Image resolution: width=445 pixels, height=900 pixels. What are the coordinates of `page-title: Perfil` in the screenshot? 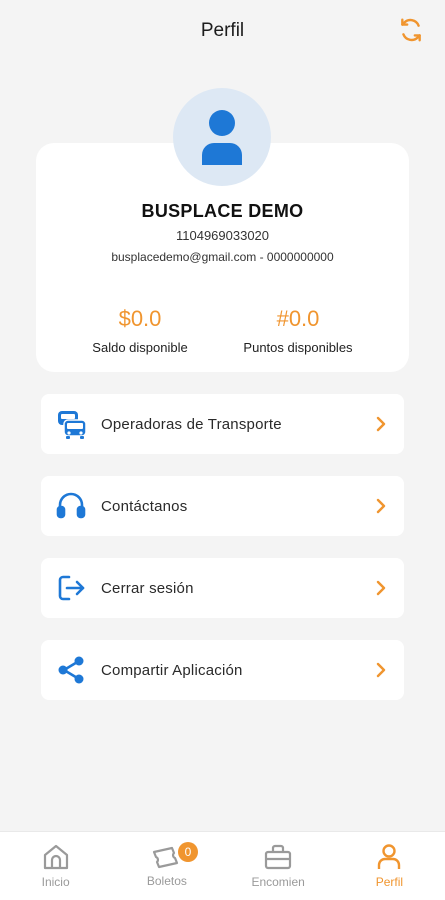 It's located at (222, 30).